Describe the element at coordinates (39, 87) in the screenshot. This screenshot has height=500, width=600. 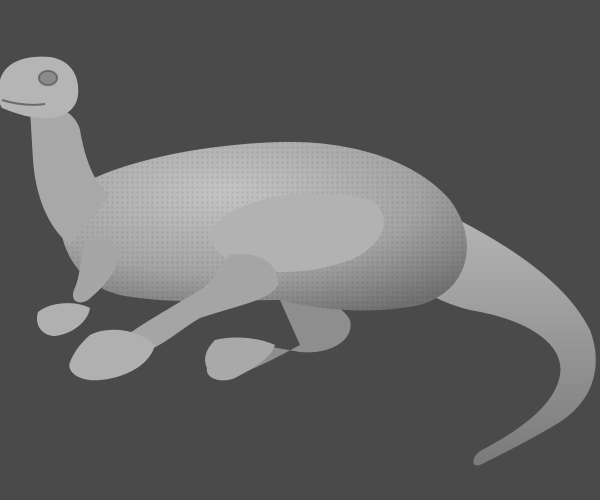
I see `head` at that location.